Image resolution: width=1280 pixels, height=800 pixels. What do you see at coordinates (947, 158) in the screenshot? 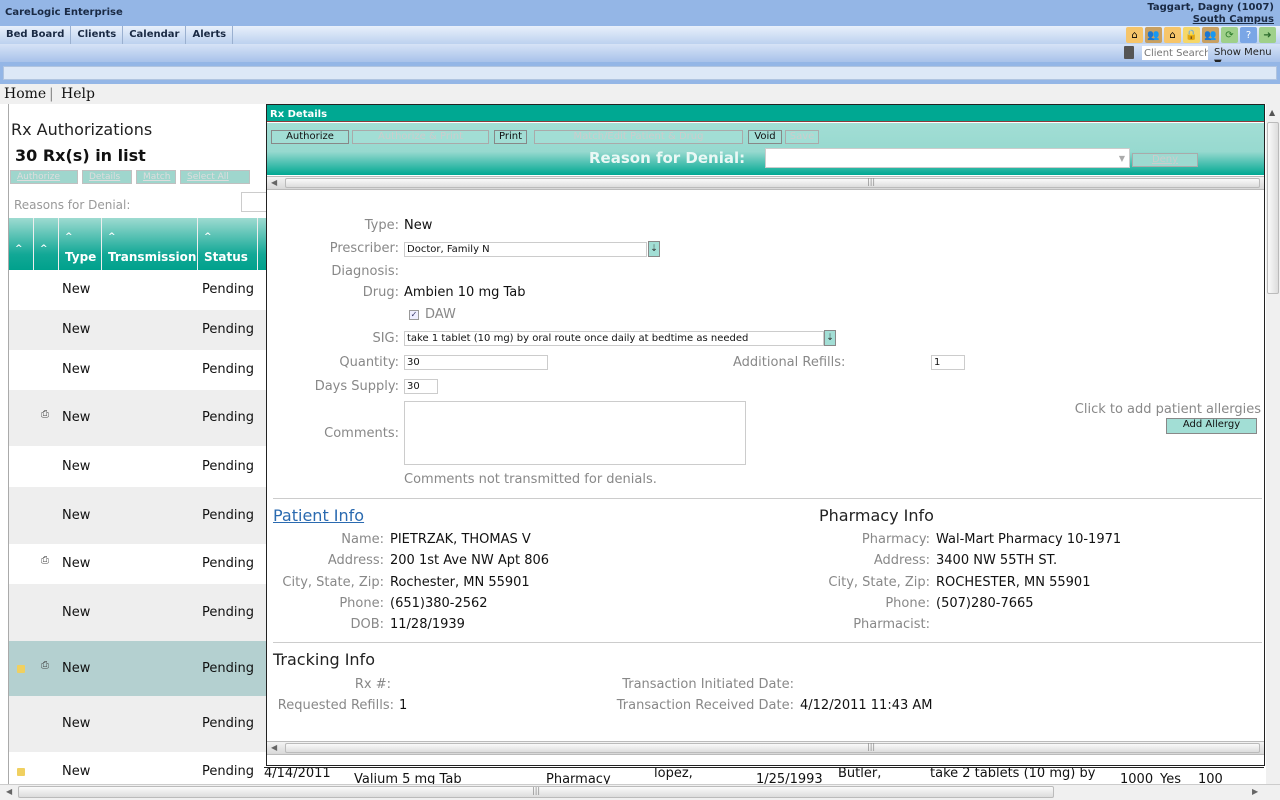
I see `reason-for-denial-select: ▼` at bounding box center [947, 158].